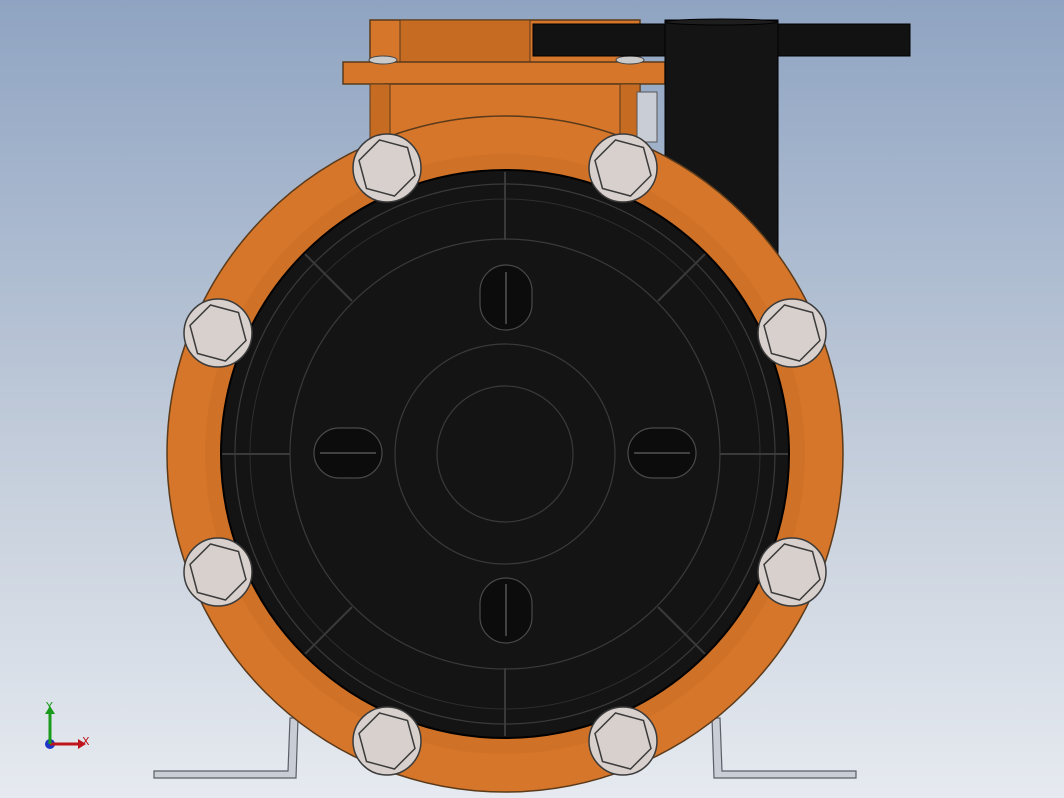 Image resolution: width=1064 pixels, height=798 pixels. Describe the element at coordinates (218, 572) in the screenshot. I see `bolt-lower-left-icon` at that location.